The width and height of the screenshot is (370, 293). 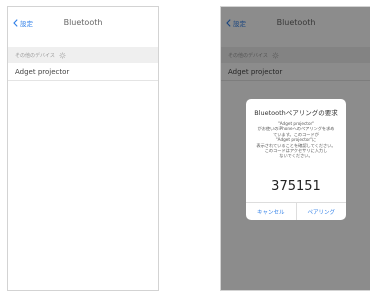 I want to click on cancel-button: キャンセル, so click(x=271, y=211).